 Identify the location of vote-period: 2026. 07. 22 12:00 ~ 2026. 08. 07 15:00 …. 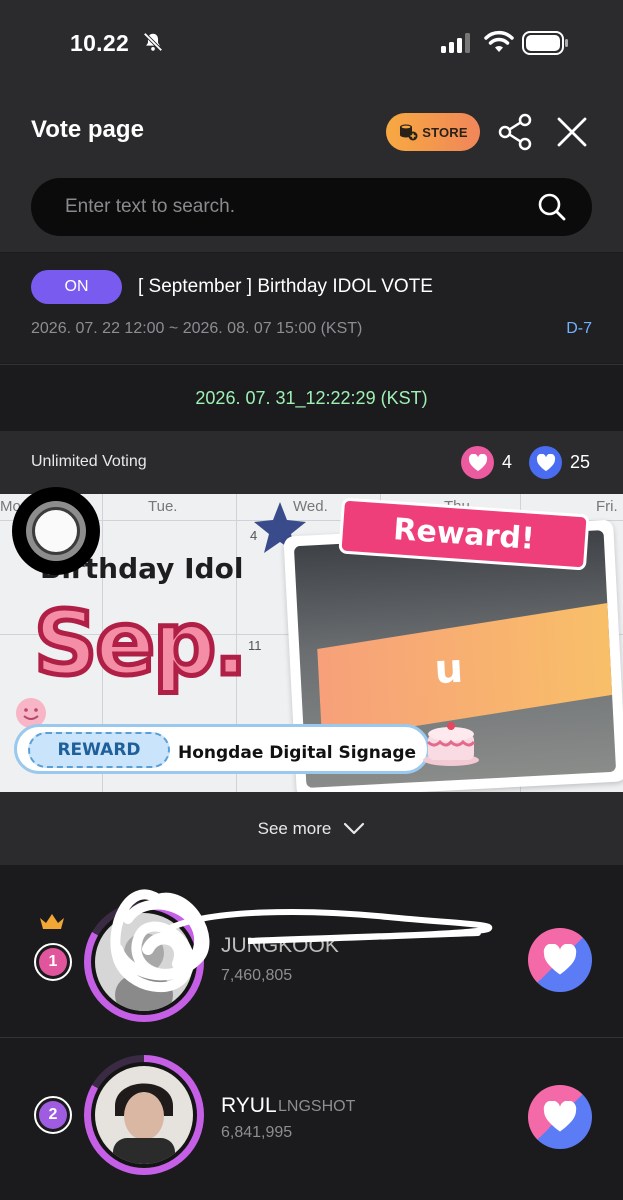
(197, 328).